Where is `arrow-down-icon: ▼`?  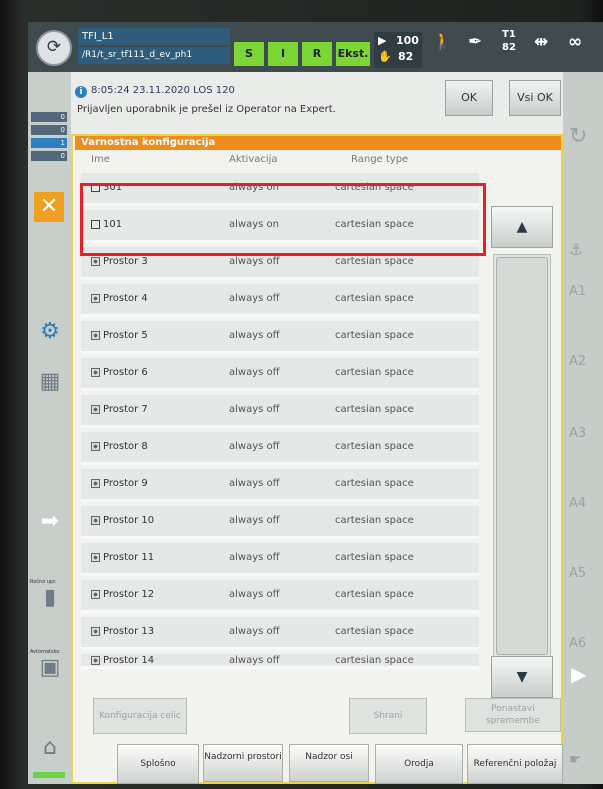 arrow-down-icon: ▼ is located at coordinates (522, 677).